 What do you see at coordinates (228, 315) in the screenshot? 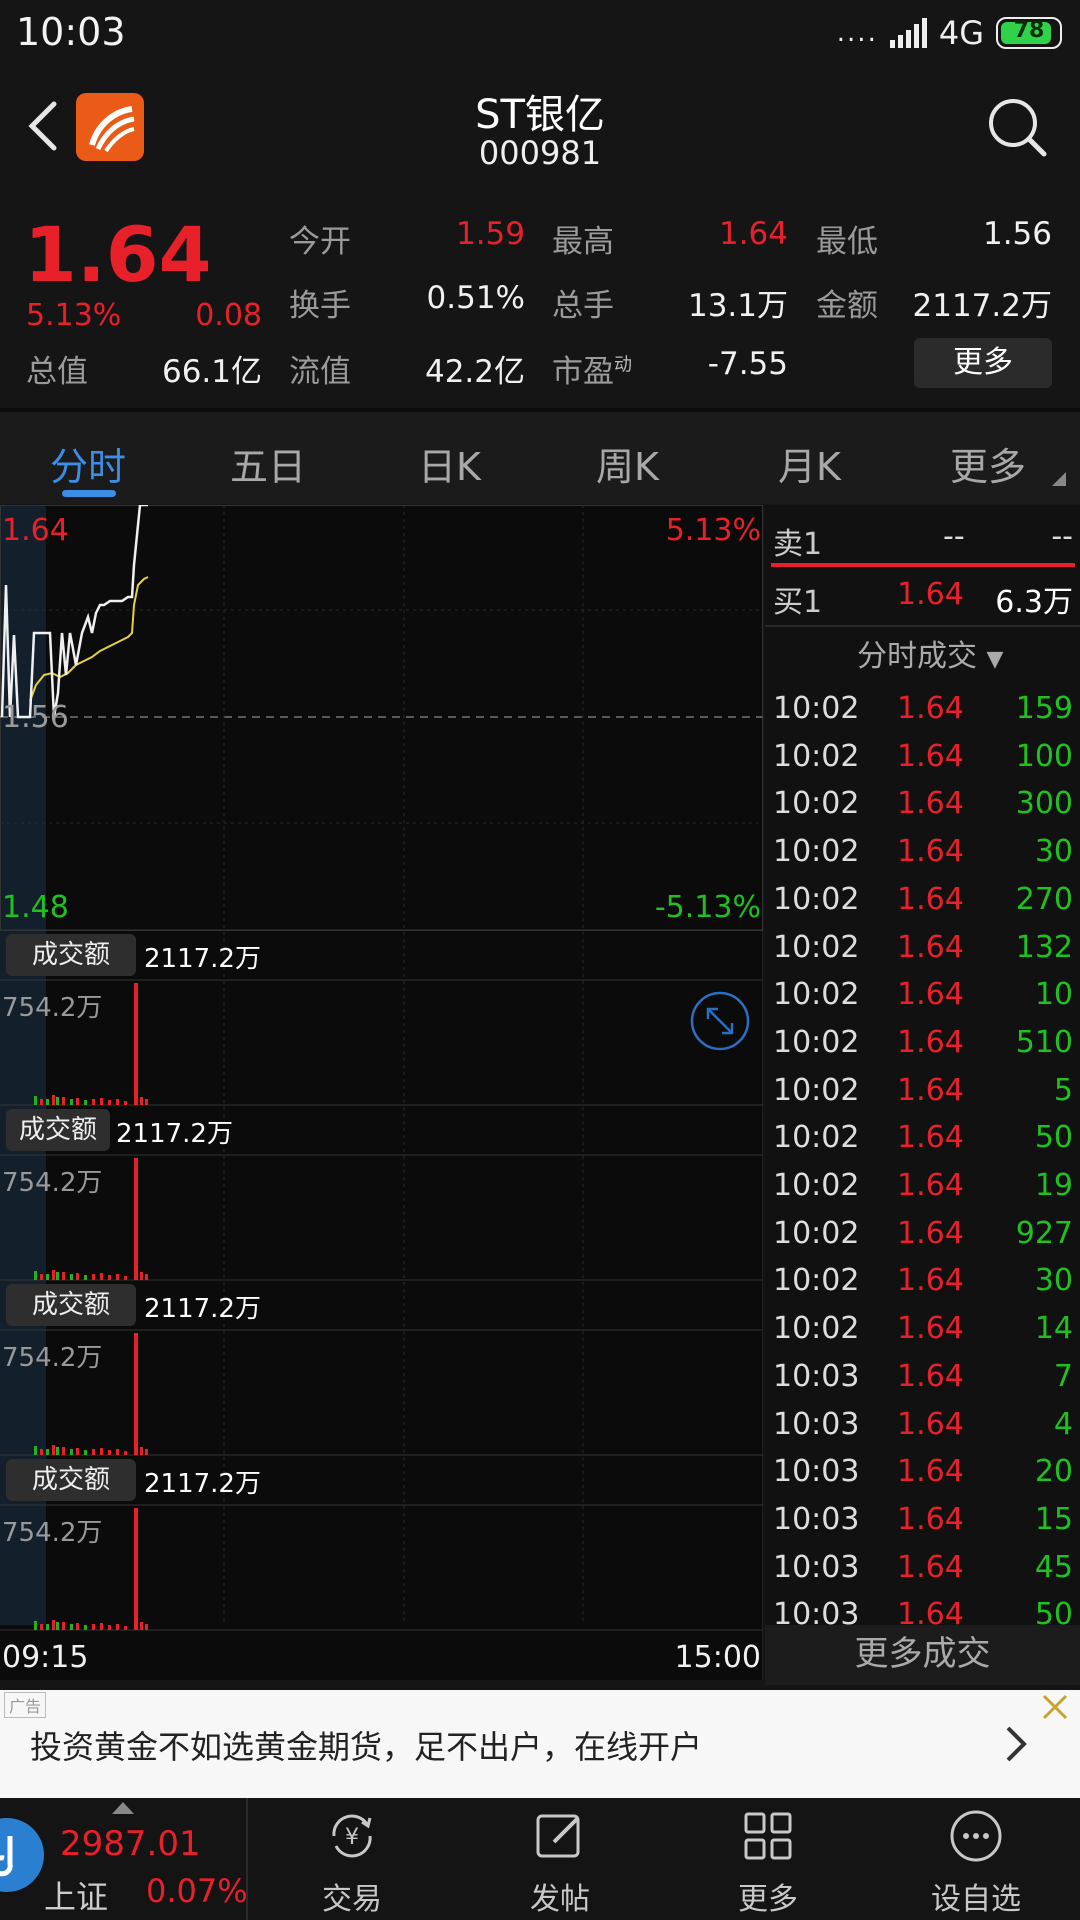
I see `change-amount: 0.08` at bounding box center [228, 315].